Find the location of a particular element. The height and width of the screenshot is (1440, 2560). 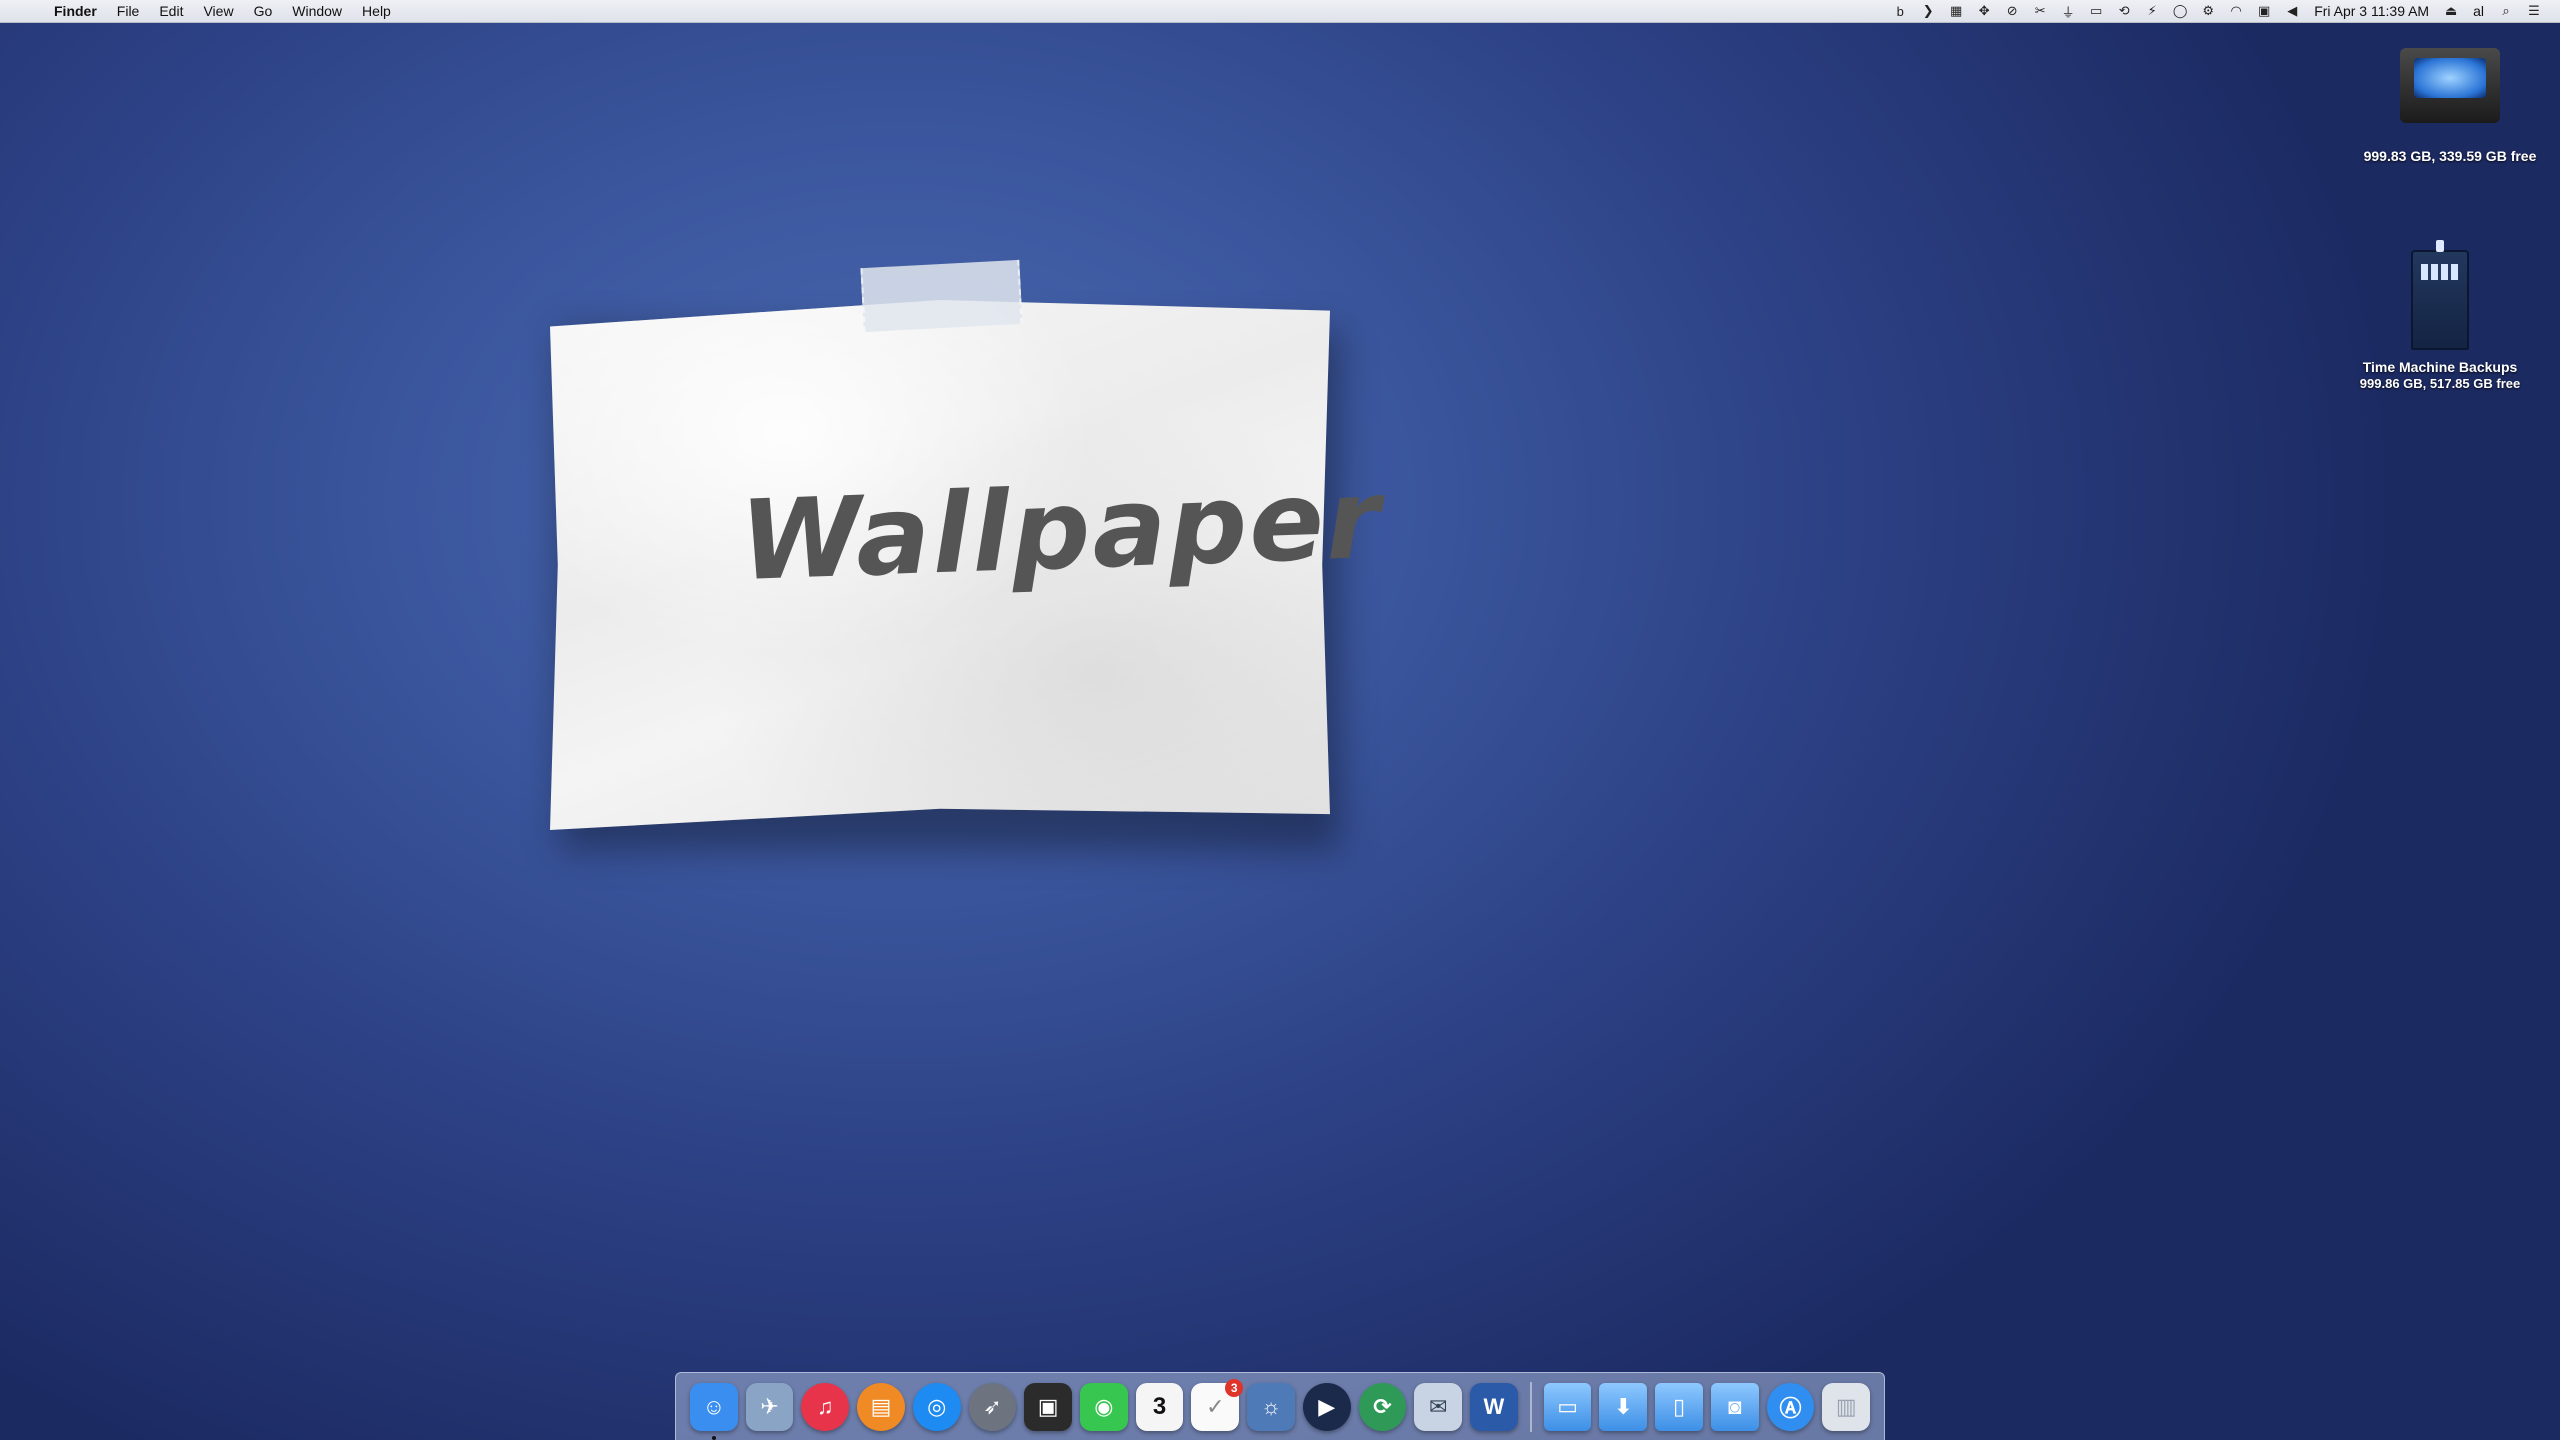

battery-icon: ▣ is located at coordinates (2264, 11).